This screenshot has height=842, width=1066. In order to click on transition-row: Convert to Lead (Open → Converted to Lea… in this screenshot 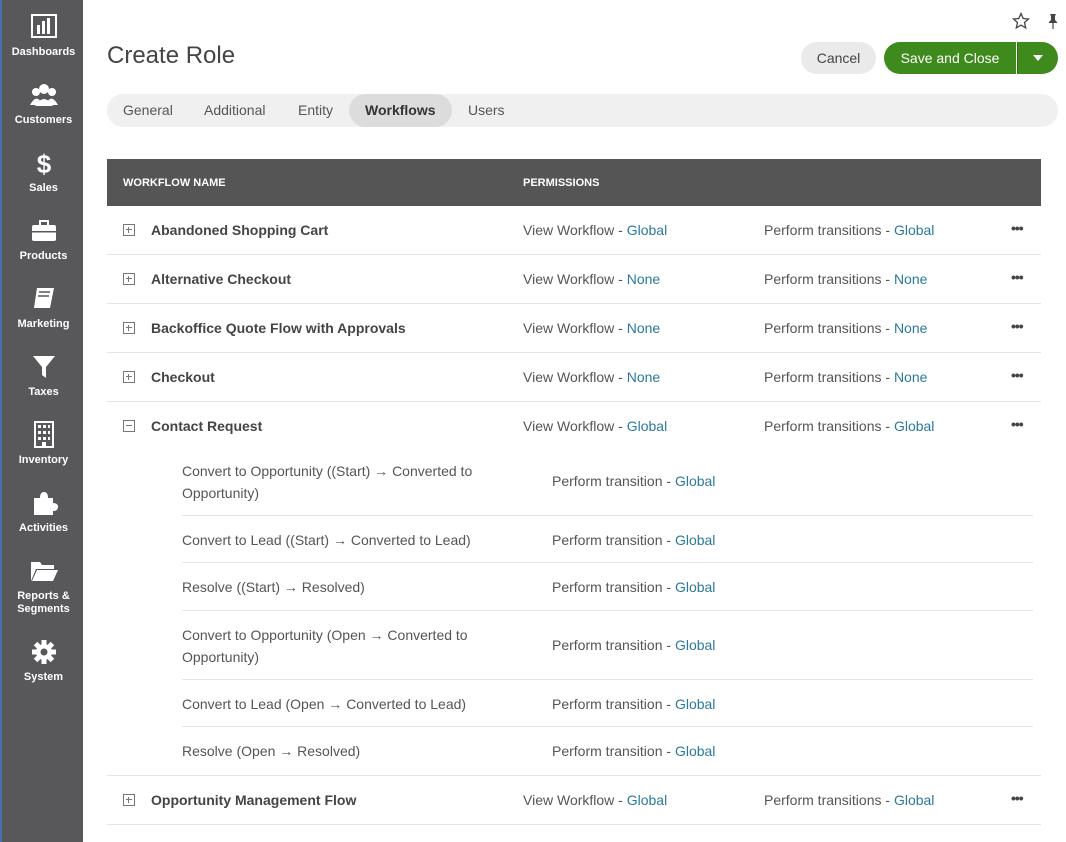, I will do `click(607, 703)`.